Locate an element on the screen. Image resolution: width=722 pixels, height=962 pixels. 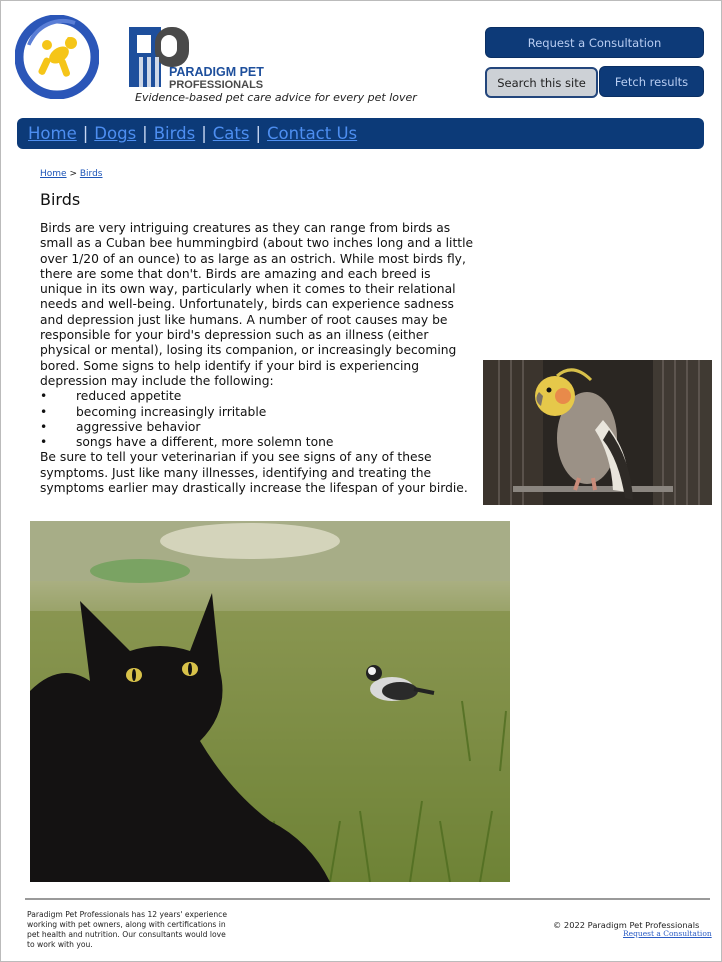
cockatiel-photo is located at coordinates (597, 432).